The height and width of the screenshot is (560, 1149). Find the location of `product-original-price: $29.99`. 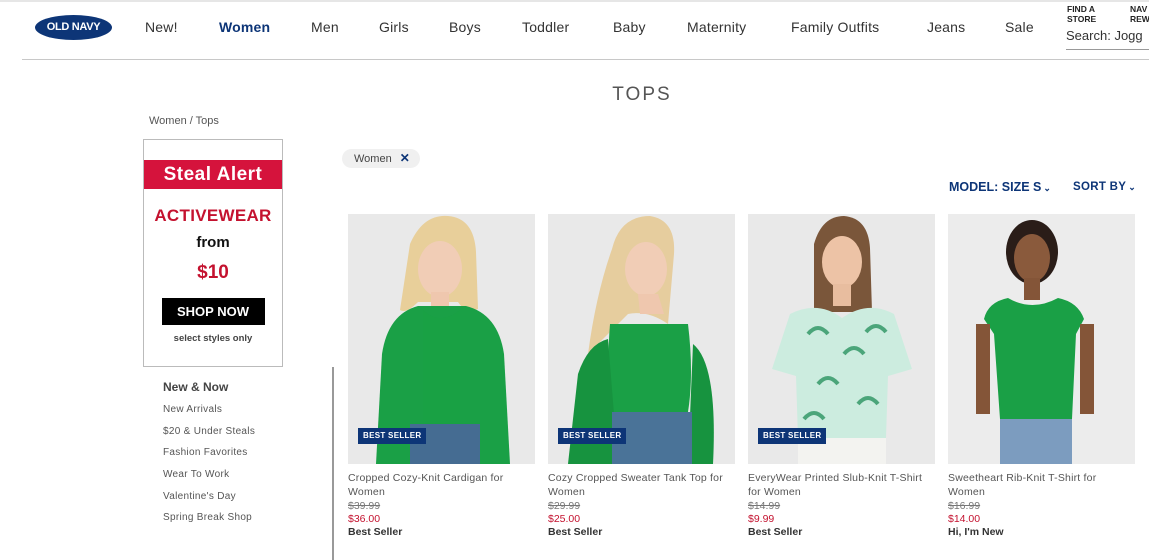

product-original-price: $29.99 is located at coordinates (564, 506).